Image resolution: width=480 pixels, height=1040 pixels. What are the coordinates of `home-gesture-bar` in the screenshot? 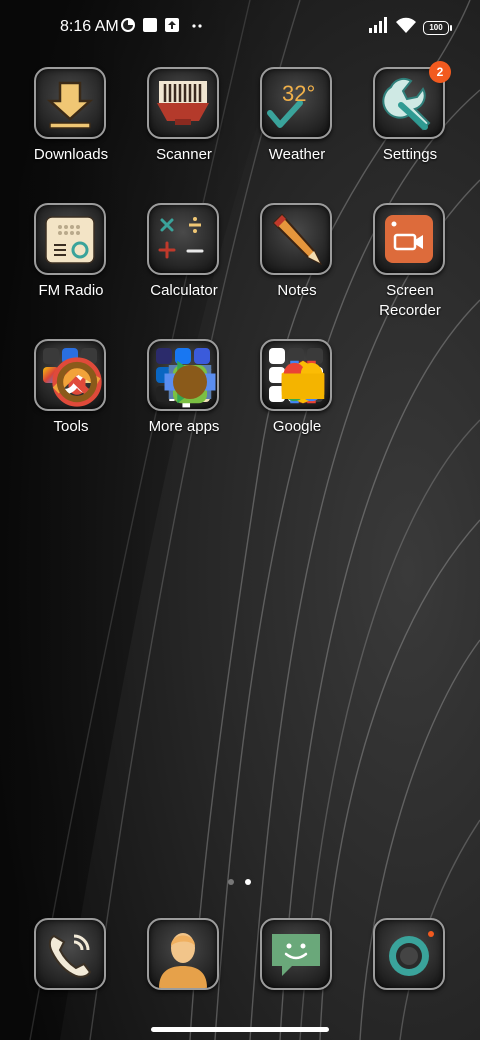 It's located at (240, 1029).